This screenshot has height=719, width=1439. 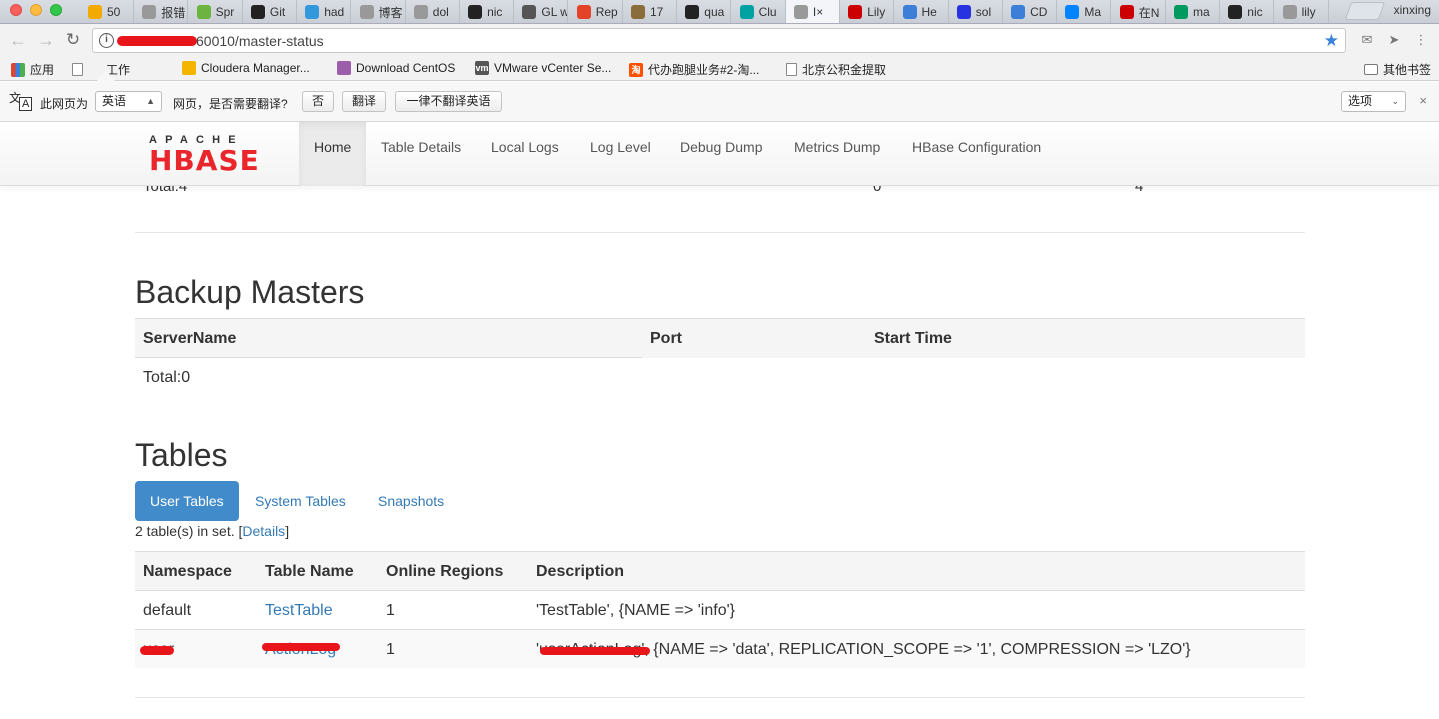 What do you see at coordinates (867, 11) in the screenshot?
I see `browser-tab: Lily` at bounding box center [867, 11].